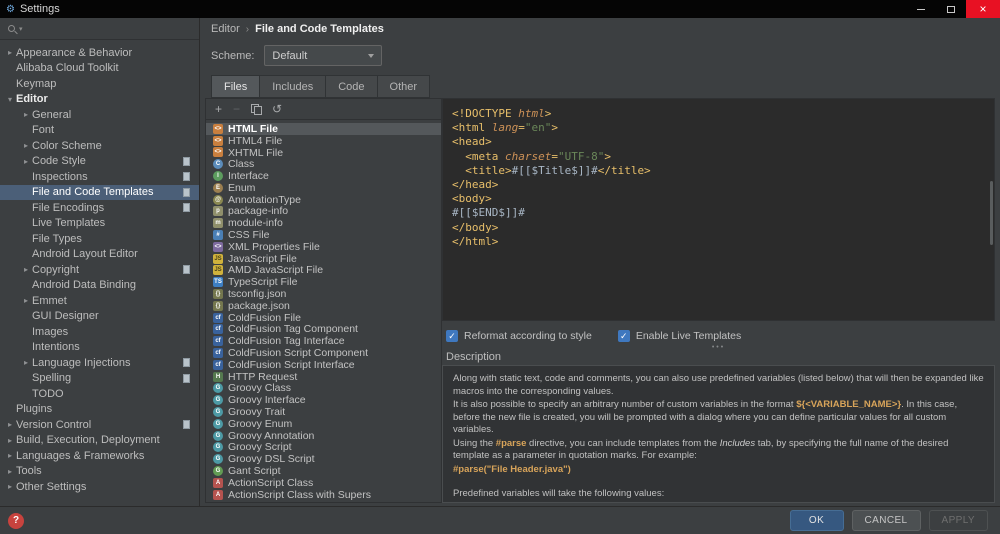 The width and height of the screenshot is (1000, 534). What do you see at coordinates (323, 329) in the screenshot?
I see `template-item-coldfusion-tag-component: cf ColdFusion Tag Component` at bounding box center [323, 329].